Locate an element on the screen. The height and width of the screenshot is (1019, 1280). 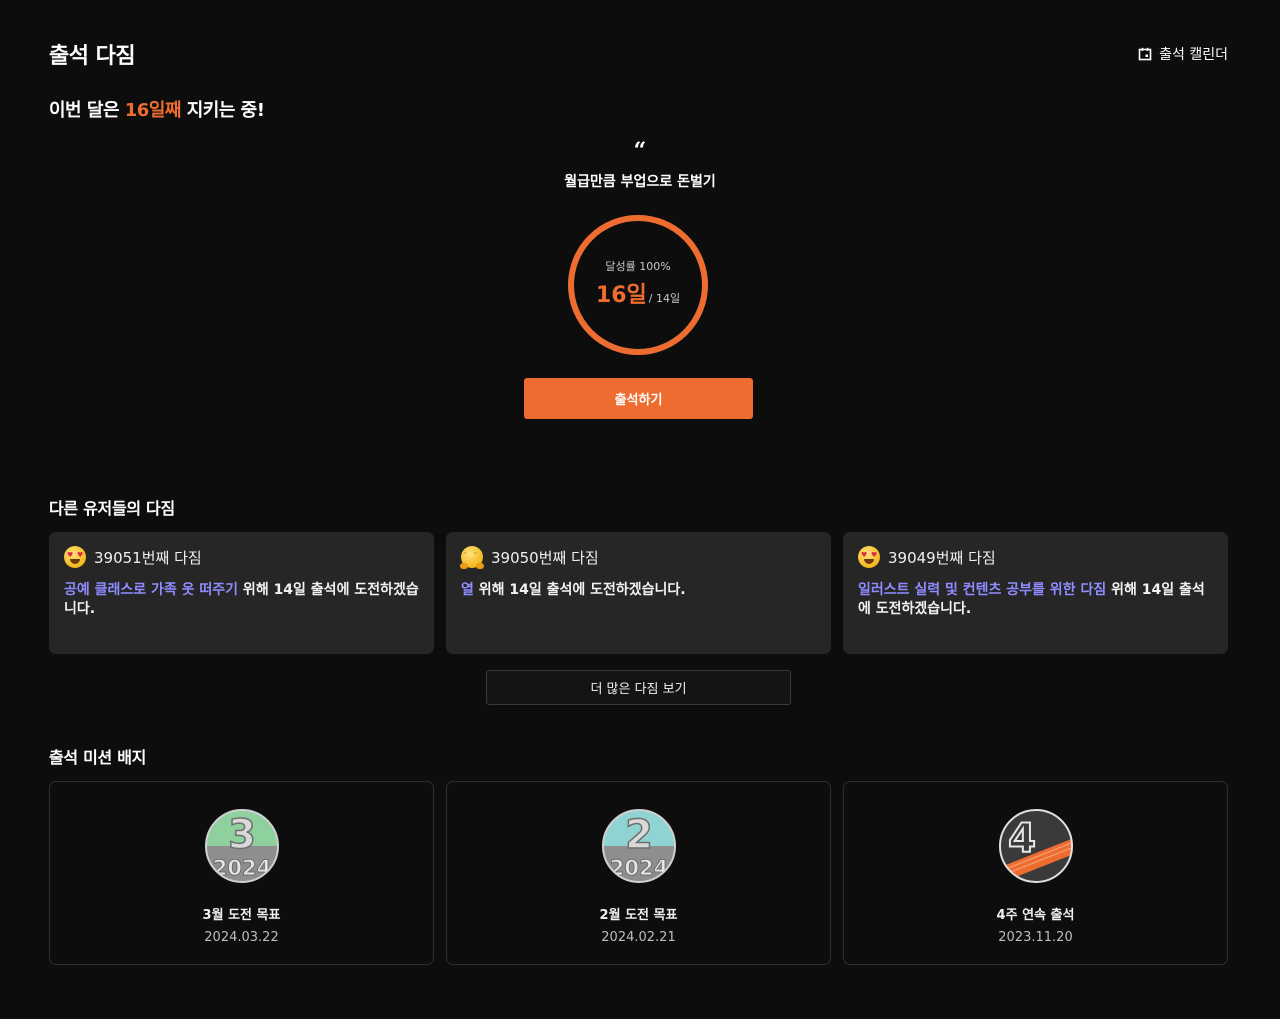
others-section-title: 다른 유저들의 다짐 is located at coordinates (112, 508).